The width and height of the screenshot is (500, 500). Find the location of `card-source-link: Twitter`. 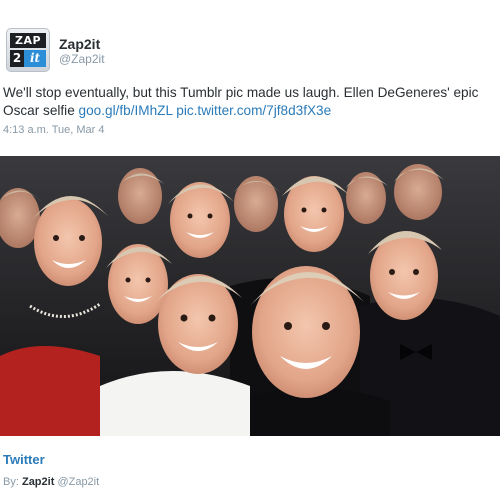

card-source-link: Twitter is located at coordinates (24, 459).